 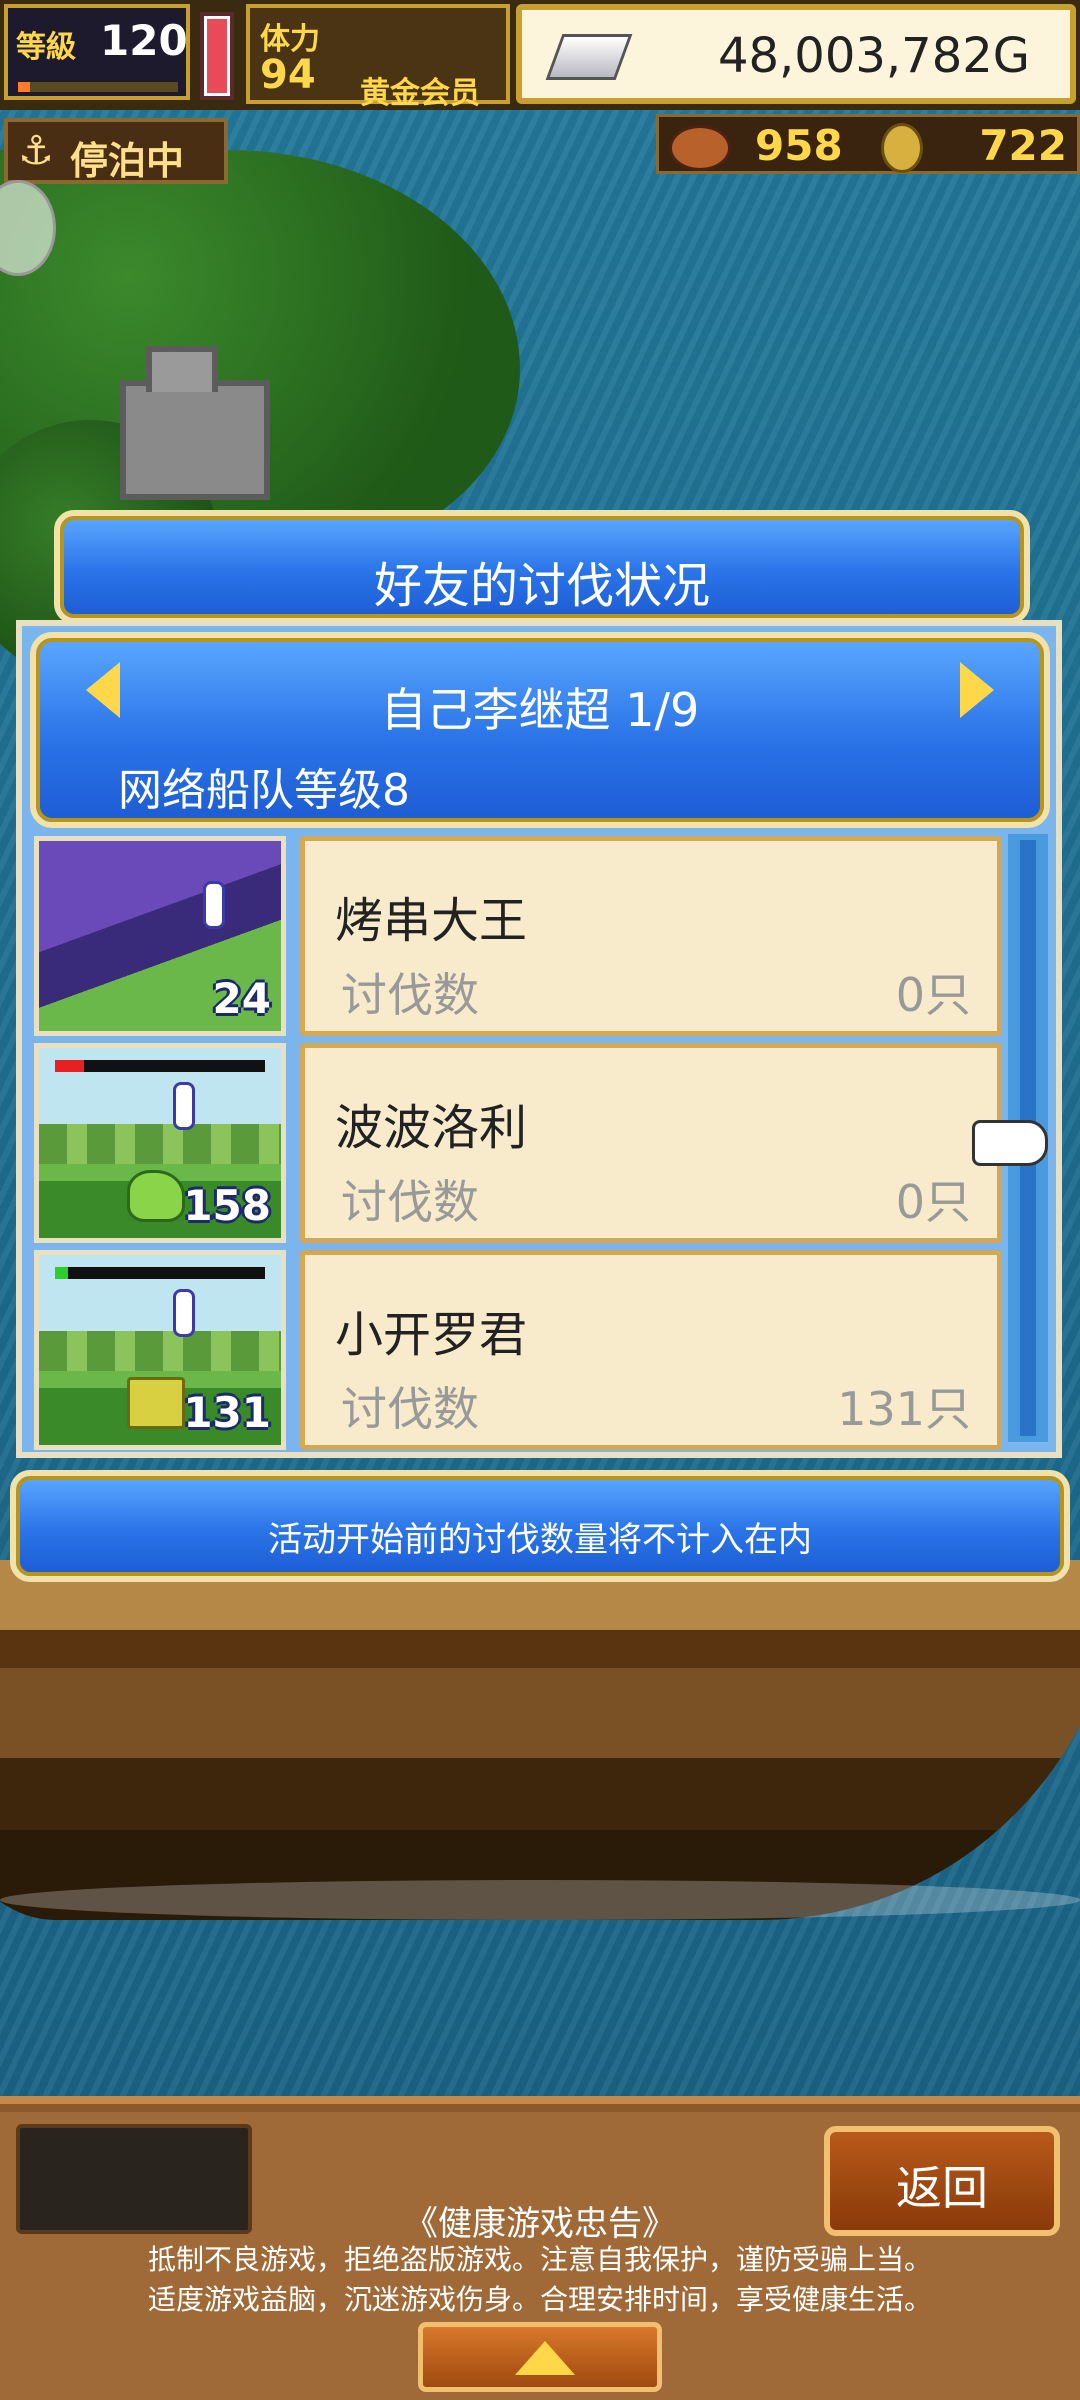 I want to click on friend-name: 自己李继超 1/9, so click(x=540, y=710).